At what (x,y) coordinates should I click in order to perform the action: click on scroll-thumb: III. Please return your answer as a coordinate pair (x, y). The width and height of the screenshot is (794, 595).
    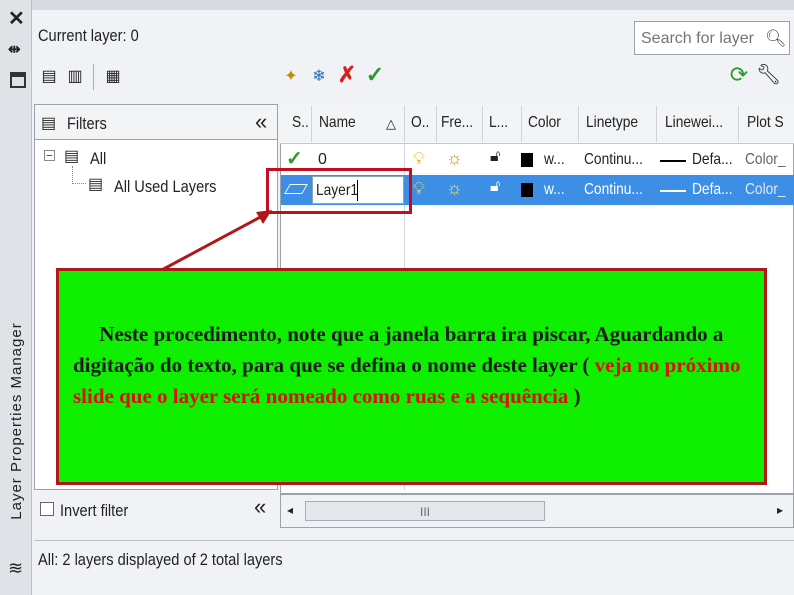
    Looking at the image, I should click on (425, 511).